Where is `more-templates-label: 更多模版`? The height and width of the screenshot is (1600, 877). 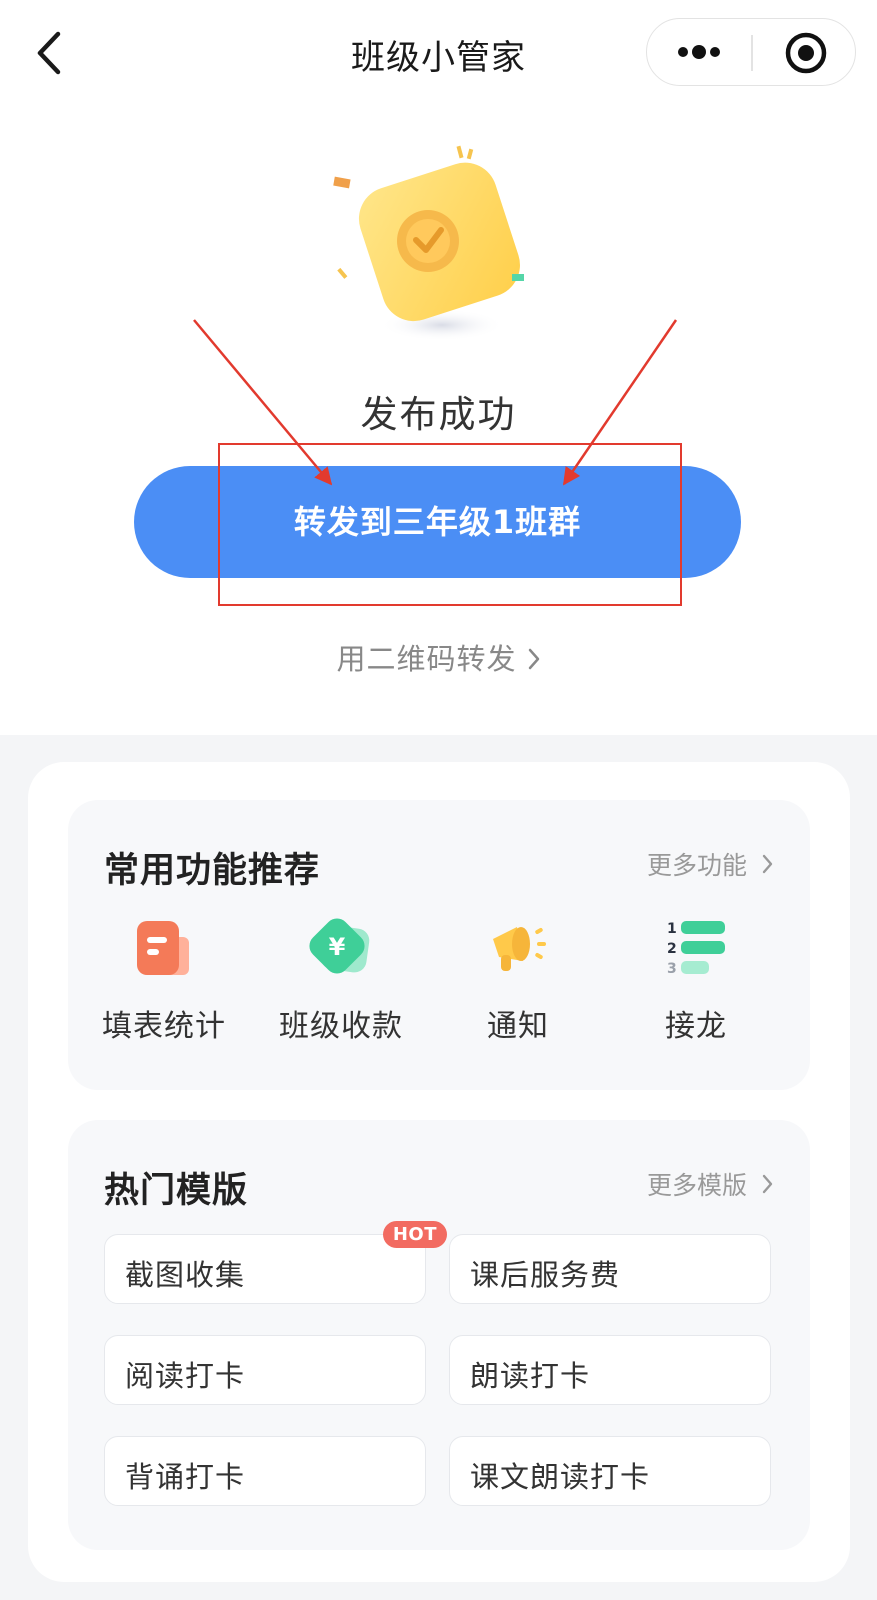
more-templates-label: 更多模版 is located at coordinates (696, 1185).